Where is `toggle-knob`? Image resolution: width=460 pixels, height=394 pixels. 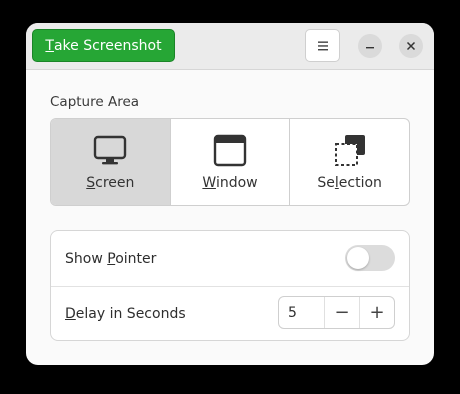
toggle-knob is located at coordinates (358, 258).